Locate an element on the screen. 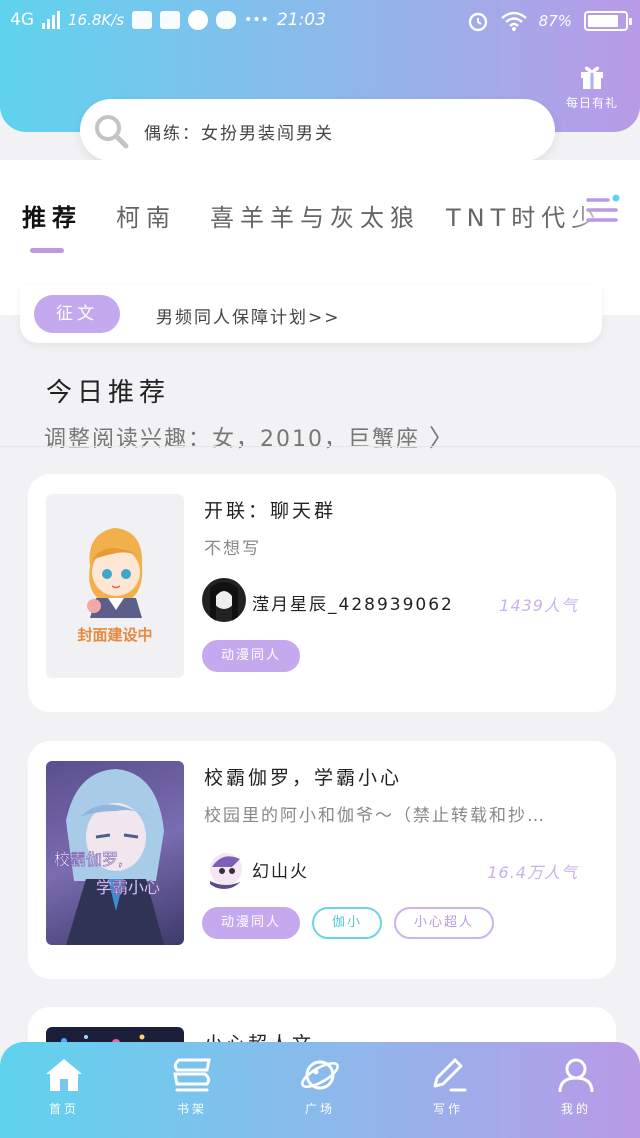 The height and width of the screenshot is (1138, 640). book-description: 不想写 is located at coordinates (232, 549).